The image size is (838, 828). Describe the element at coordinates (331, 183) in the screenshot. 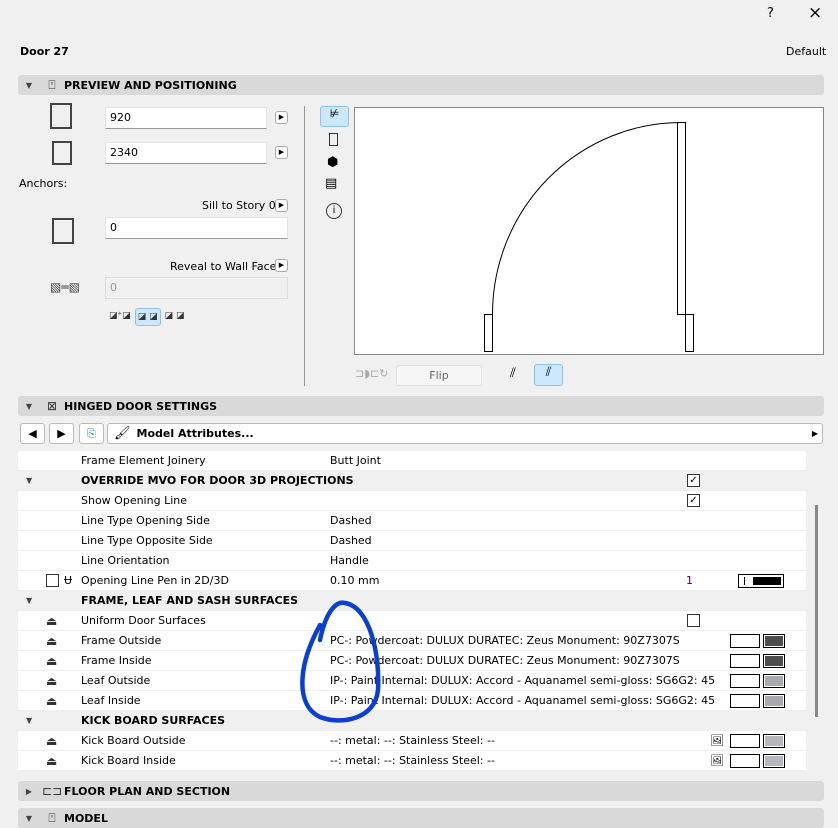

I see `section-view-icon: ▤` at that location.